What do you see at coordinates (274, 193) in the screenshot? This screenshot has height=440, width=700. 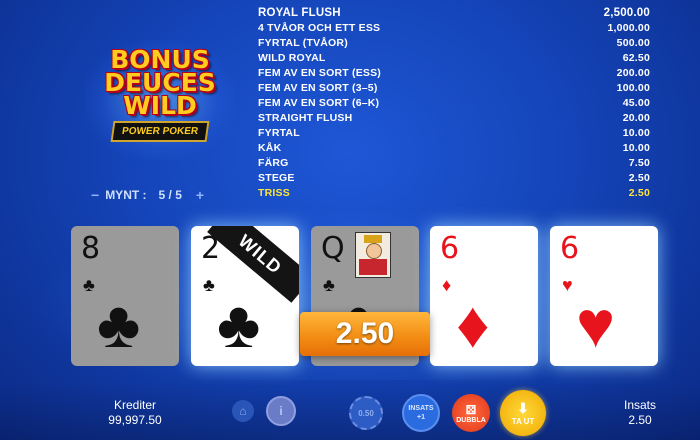 I see `paytable-hand: TRISS` at bounding box center [274, 193].